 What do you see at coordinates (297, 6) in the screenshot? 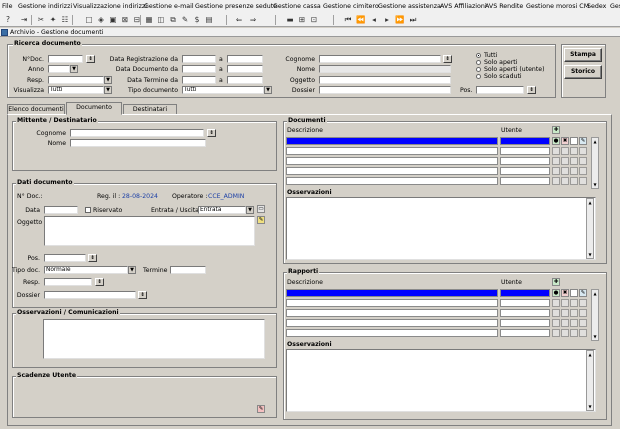
I see `menu-item: Gestione cassa` at bounding box center [297, 6].